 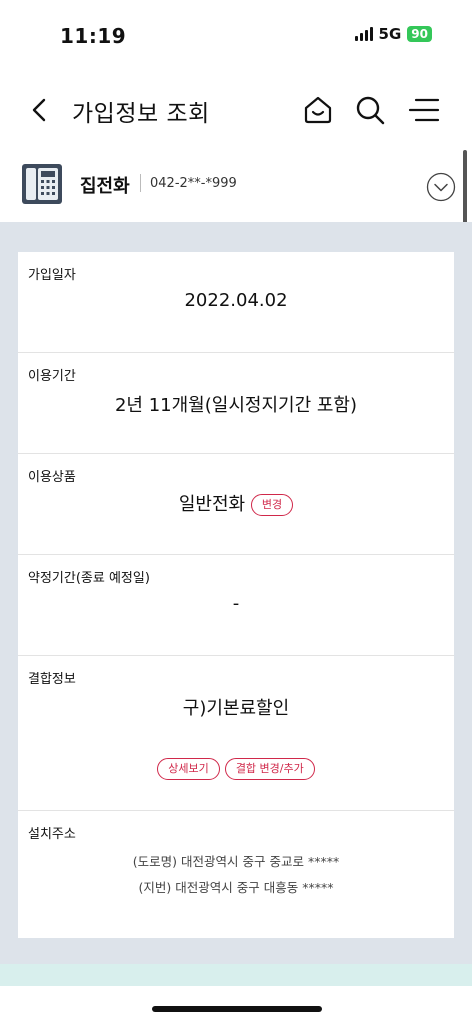 I want to click on back-arrow-icon, so click(x=40, y=110).